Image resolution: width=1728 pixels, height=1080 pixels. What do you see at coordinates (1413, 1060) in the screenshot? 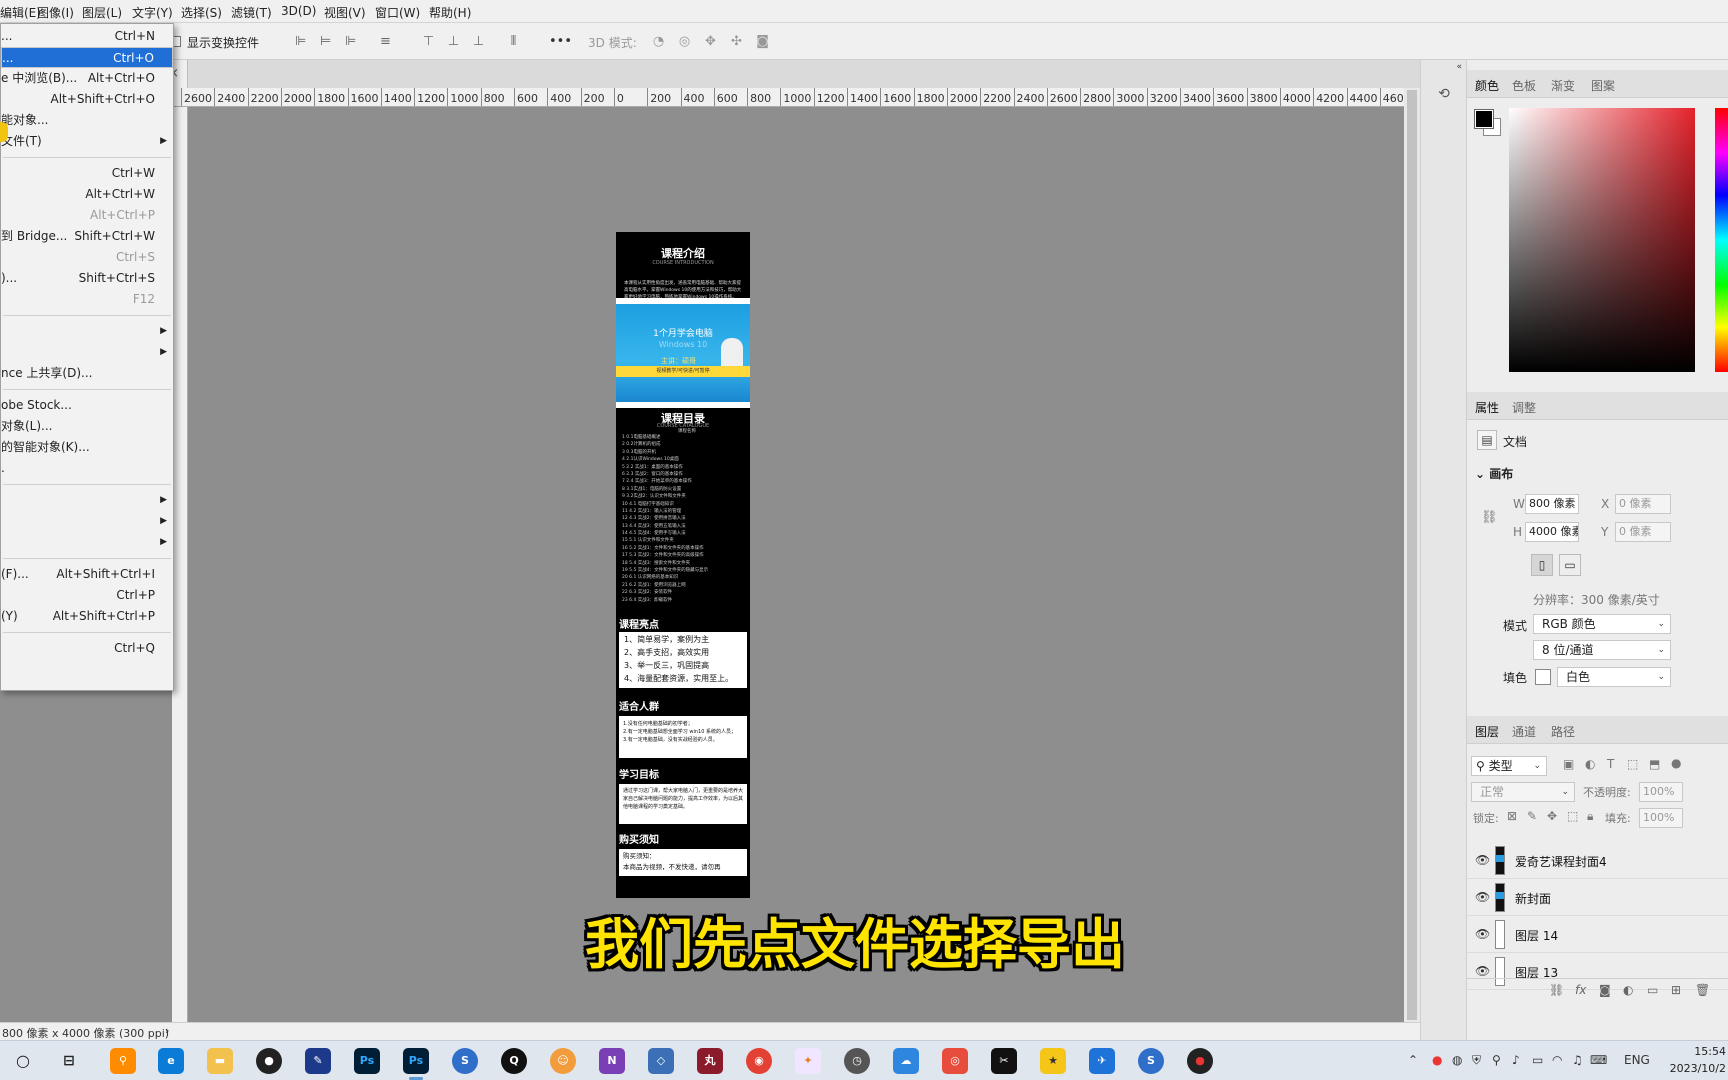
I see `tray-overflow-icon: ⌃` at bounding box center [1413, 1060].